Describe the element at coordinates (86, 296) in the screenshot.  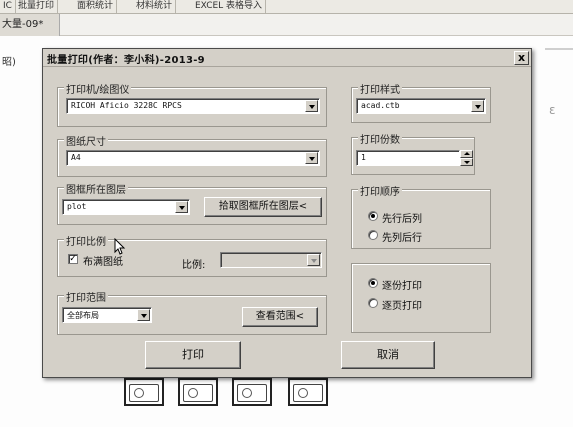
I see `print-range-legend: 打印范围` at that location.